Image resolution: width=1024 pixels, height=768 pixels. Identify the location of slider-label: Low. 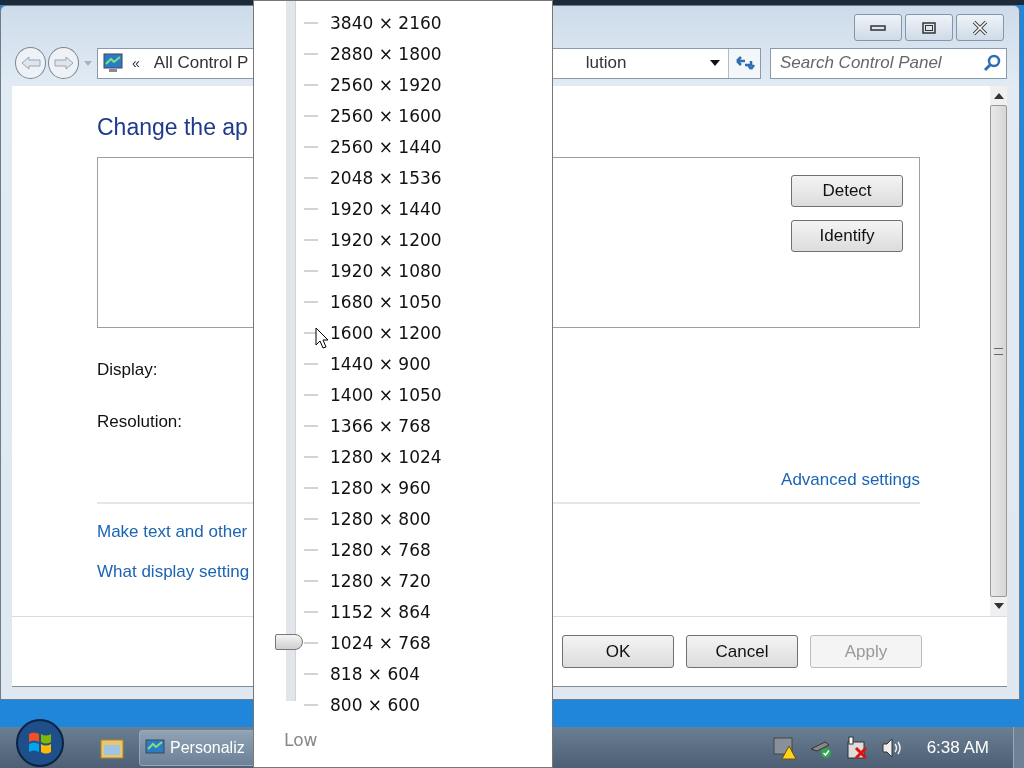
(301, 740).